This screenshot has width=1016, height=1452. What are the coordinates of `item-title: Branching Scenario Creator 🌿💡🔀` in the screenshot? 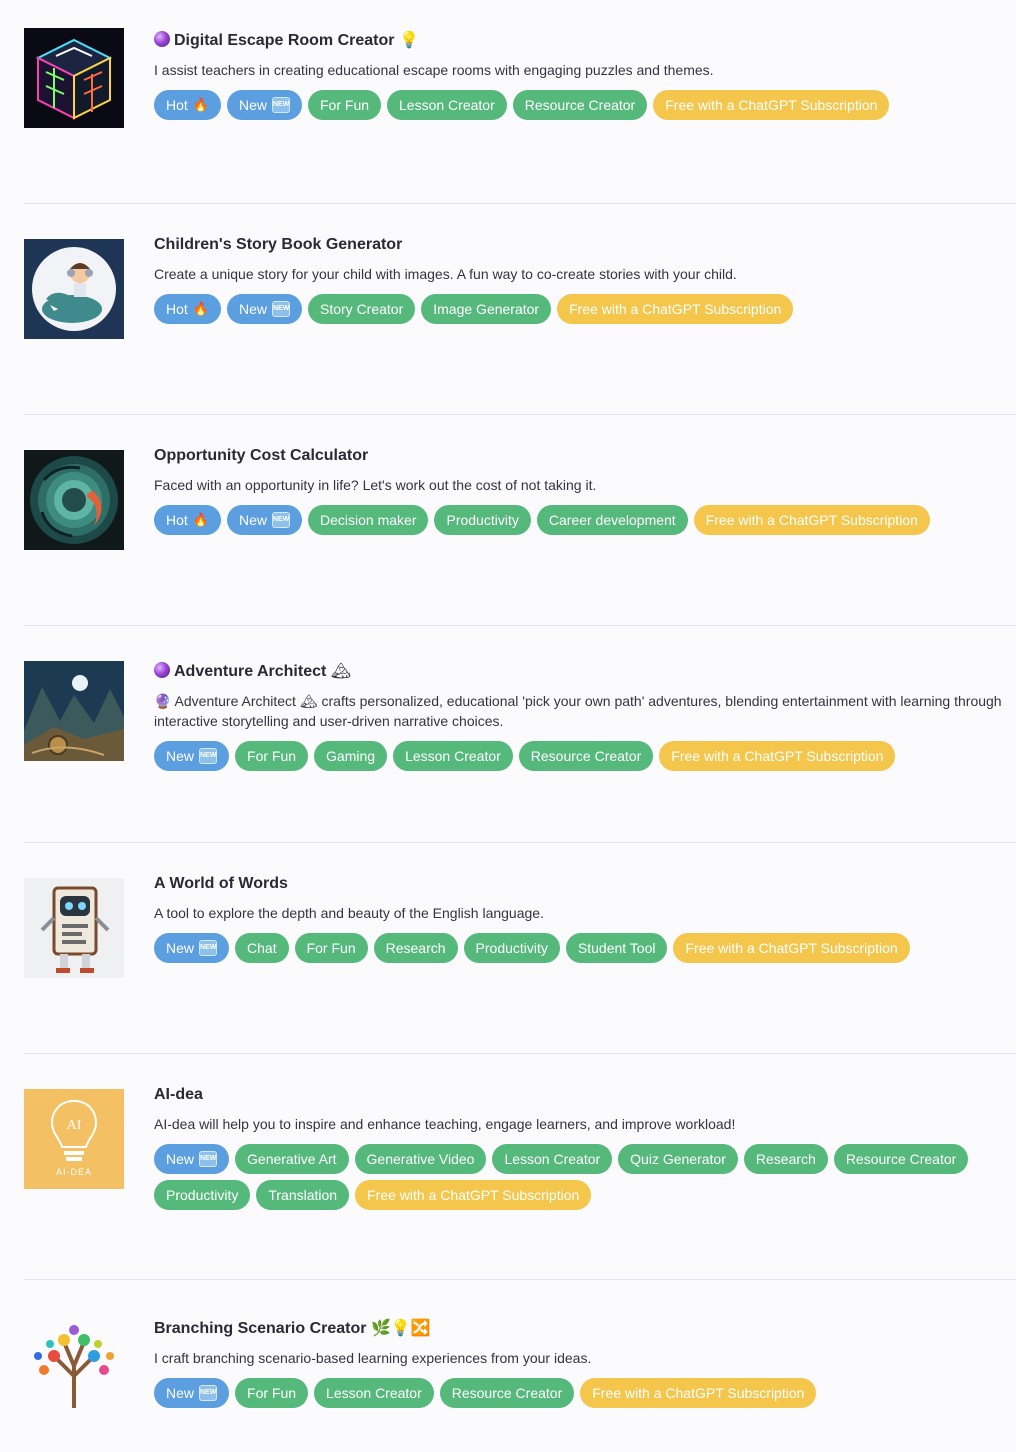 It's located at (578, 1329).